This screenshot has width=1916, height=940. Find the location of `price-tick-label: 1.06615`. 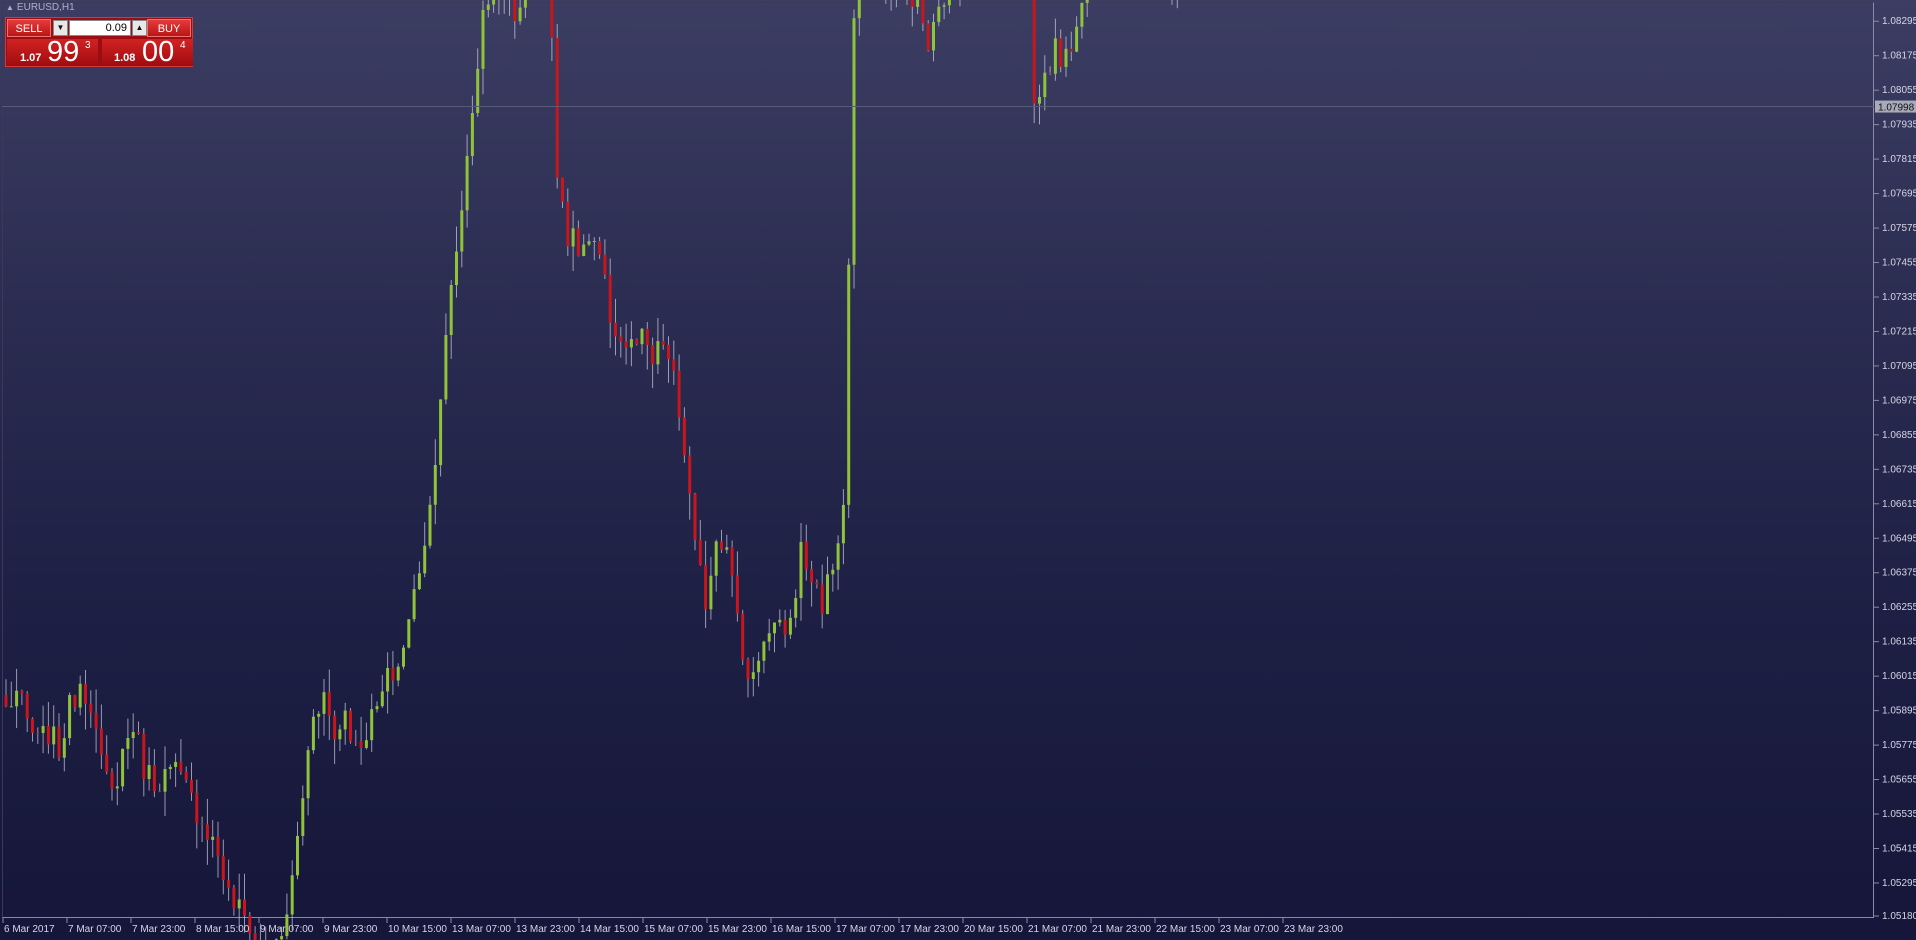

price-tick-label: 1.06615 is located at coordinates (1899, 504).